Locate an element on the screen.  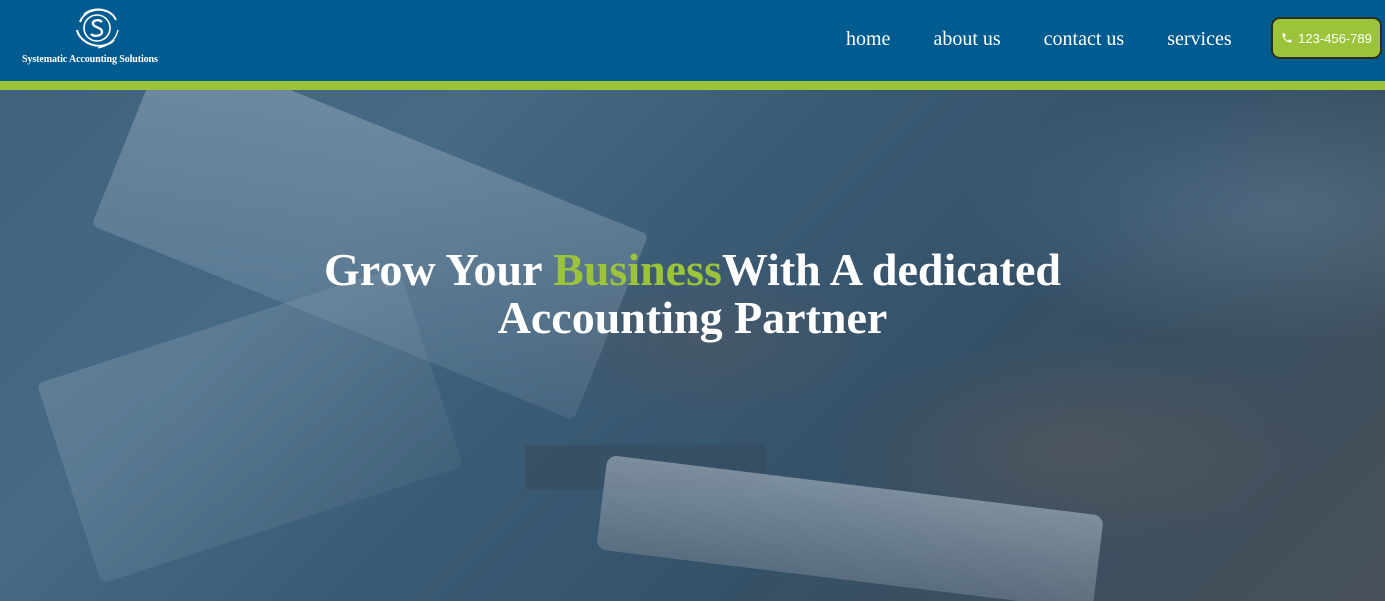
hero-heading-part1: Grow Your is located at coordinates (438, 269).